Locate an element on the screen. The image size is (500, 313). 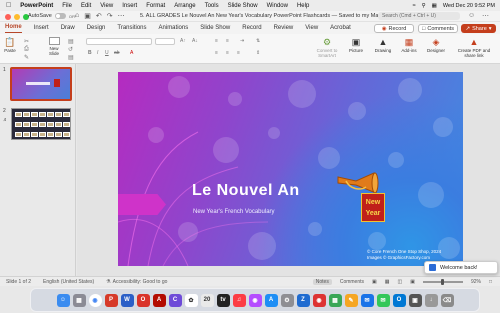
zoom-slider is located at coordinates (442, 282).